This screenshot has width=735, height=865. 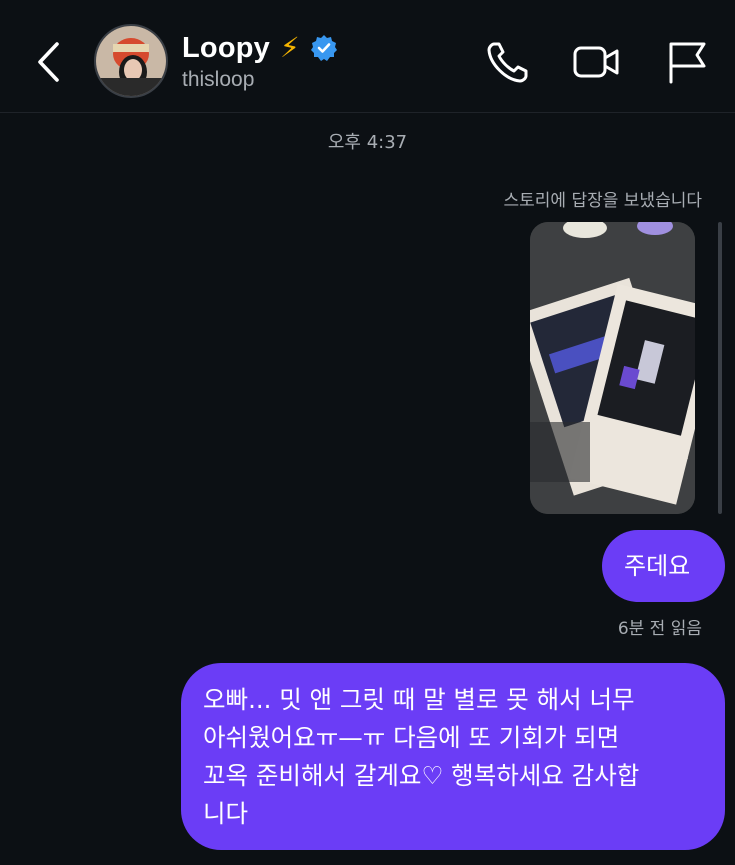 I want to click on story-image, so click(x=612, y=368).